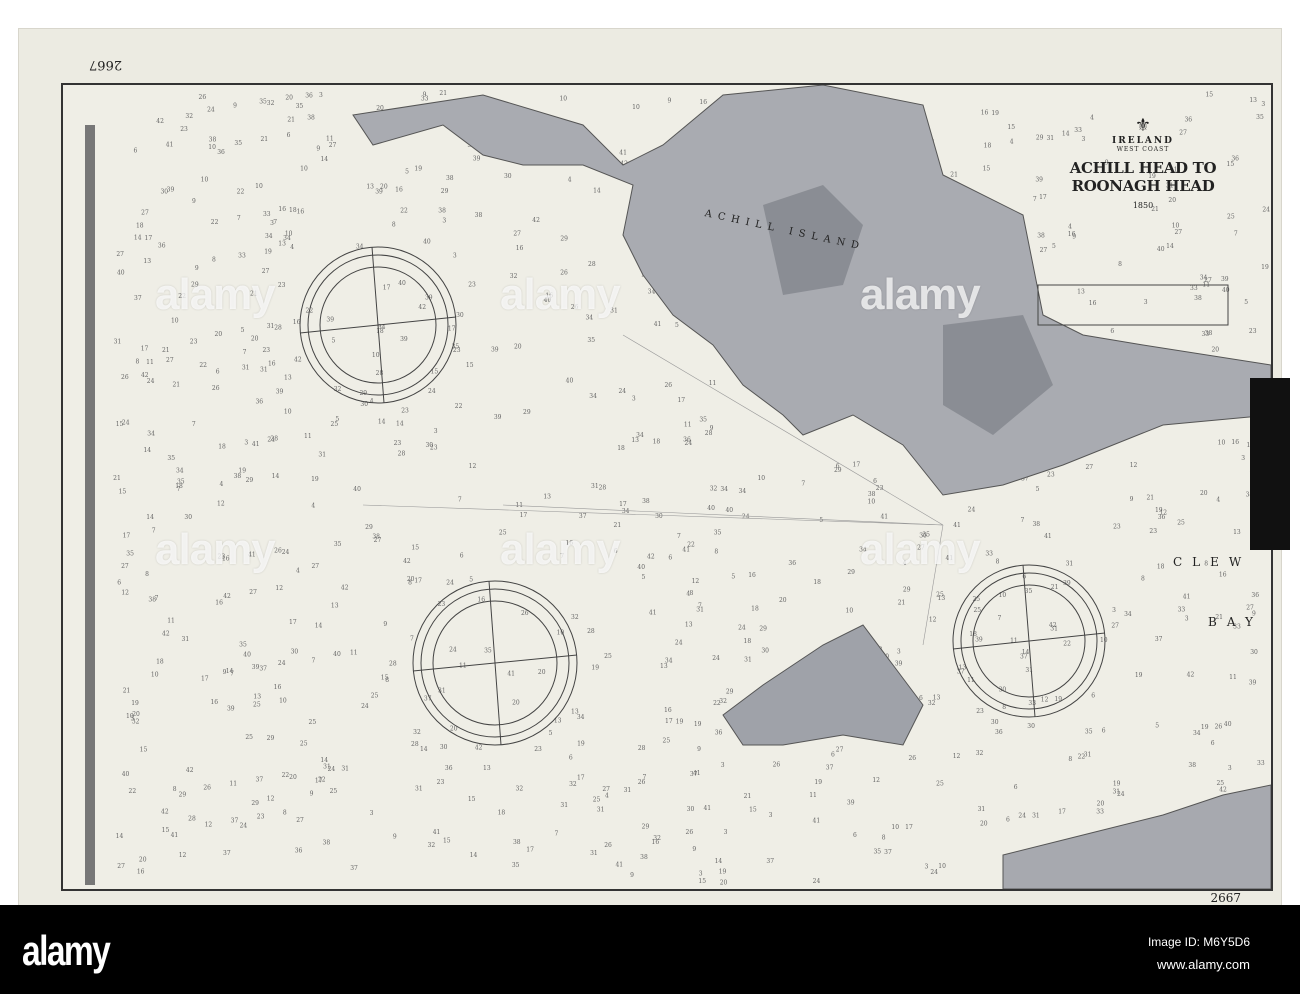 Image resolution: width=1300 pixels, height=994 pixels. What do you see at coordinates (189, 116) in the screenshot?
I see `svg-text: 32` at bounding box center [189, 116].